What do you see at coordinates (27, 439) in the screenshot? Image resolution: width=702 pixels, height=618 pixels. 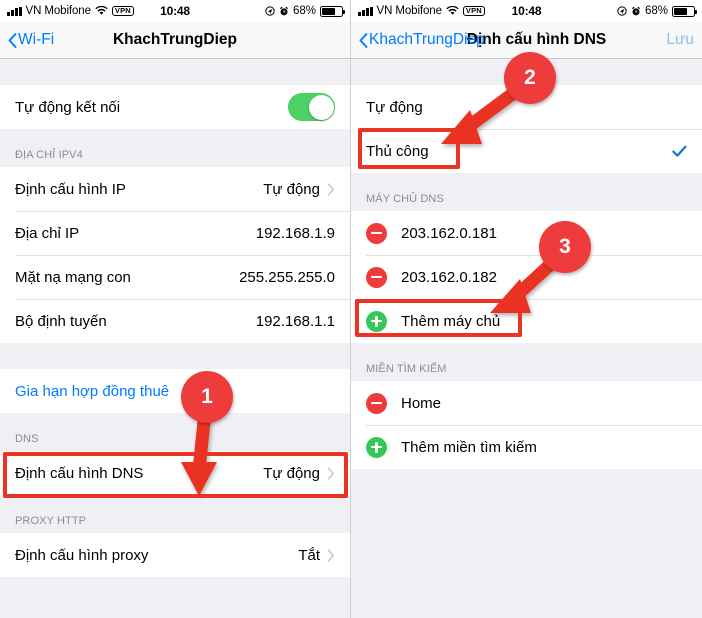 I see `section-header-dns: DNS` at bounding box center [27, 439].